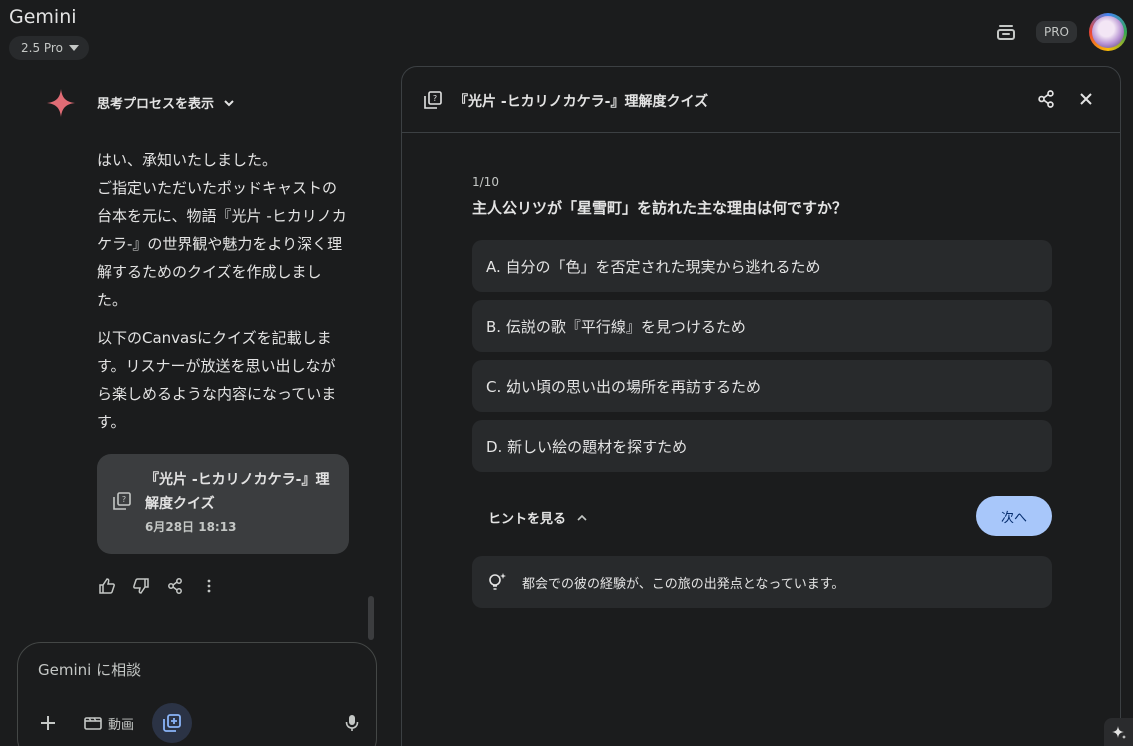 Image resolution: width=1133 pixels, height=746 pixels. Describe the element at coordinates (156, 104) in the screenshot. I see `thinking-label: 思考プロセスを表示` at that location.